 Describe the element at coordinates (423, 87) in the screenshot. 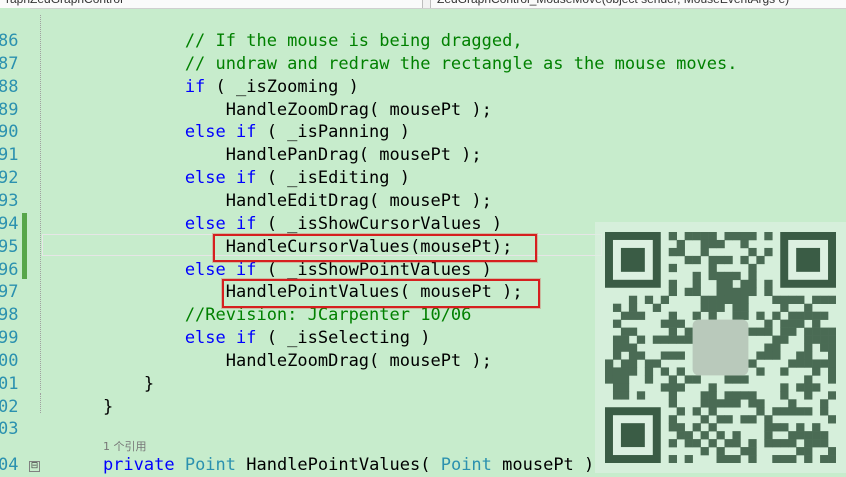

I see `code-line: 88 if ( _isZooming )` at that location.